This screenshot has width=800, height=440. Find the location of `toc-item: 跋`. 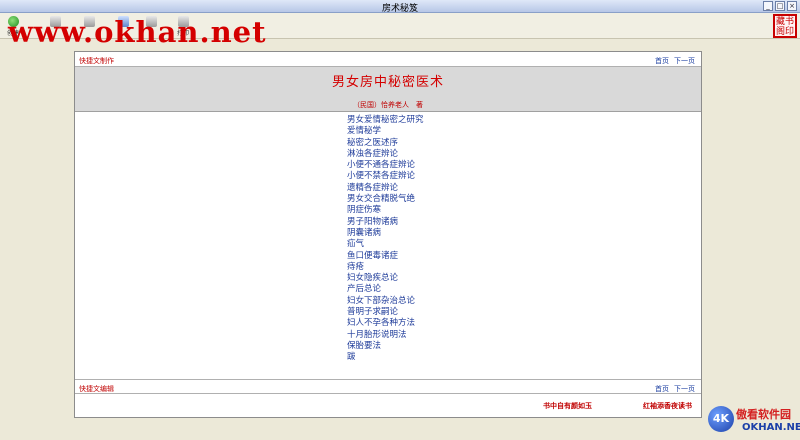

toc-item: 跋 is located at coordinates (385, 357).